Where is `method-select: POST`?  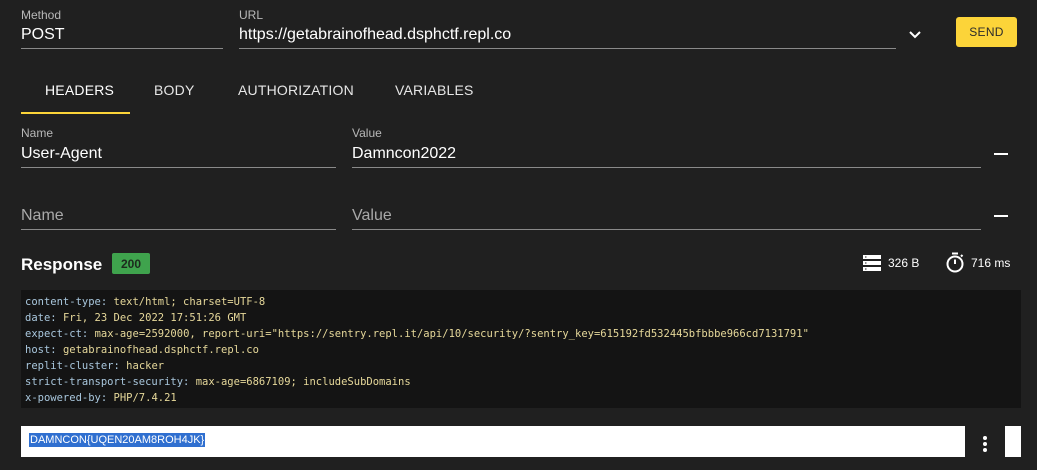 method-select: POST is located at coordinates (43, 35).